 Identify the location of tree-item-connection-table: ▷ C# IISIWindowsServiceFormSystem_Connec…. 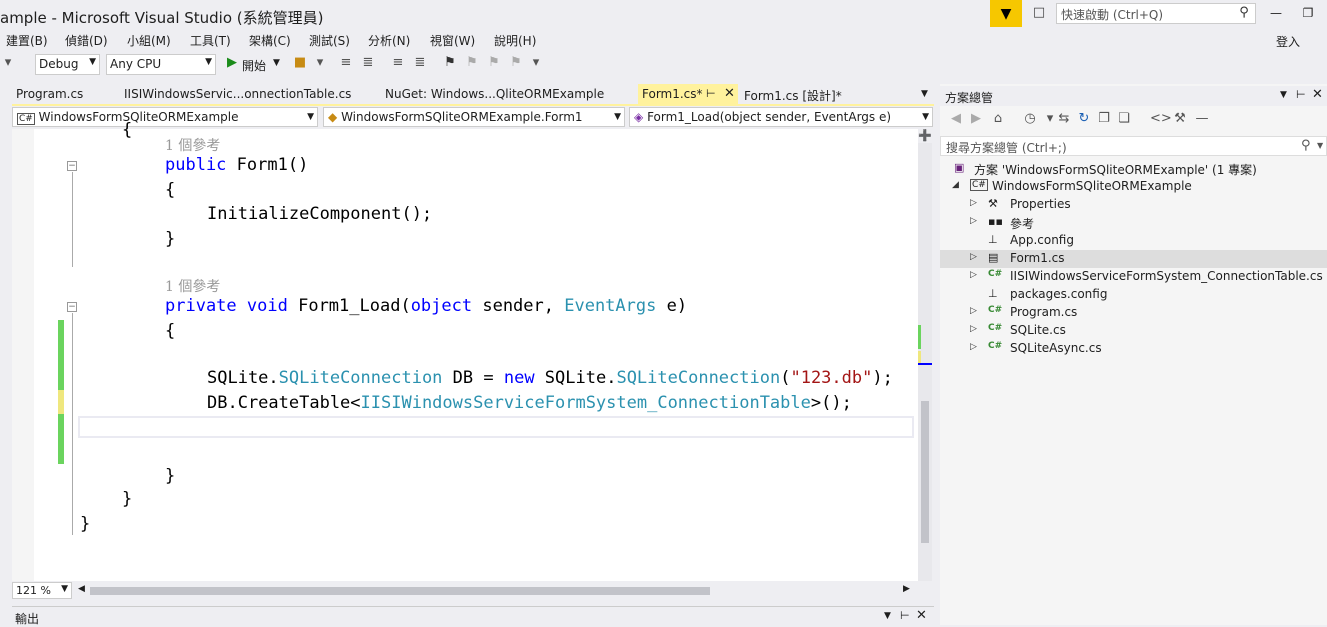
(1133, 277).